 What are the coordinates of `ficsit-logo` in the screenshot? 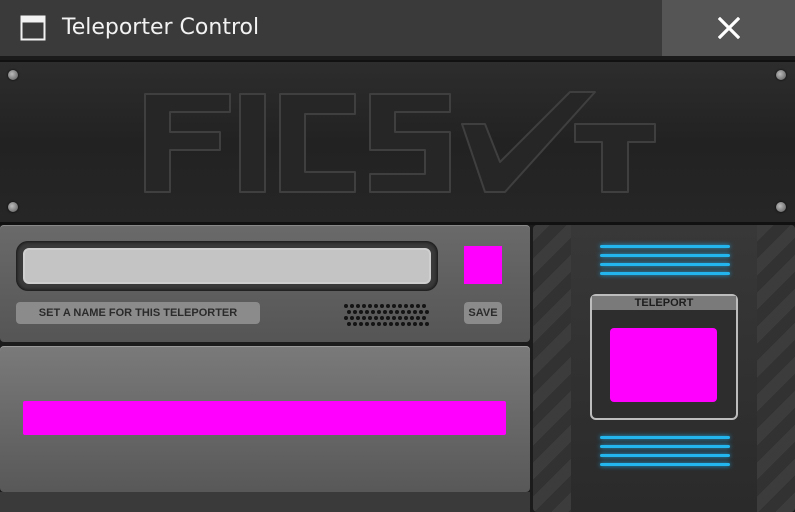 It's located at (400, 142).